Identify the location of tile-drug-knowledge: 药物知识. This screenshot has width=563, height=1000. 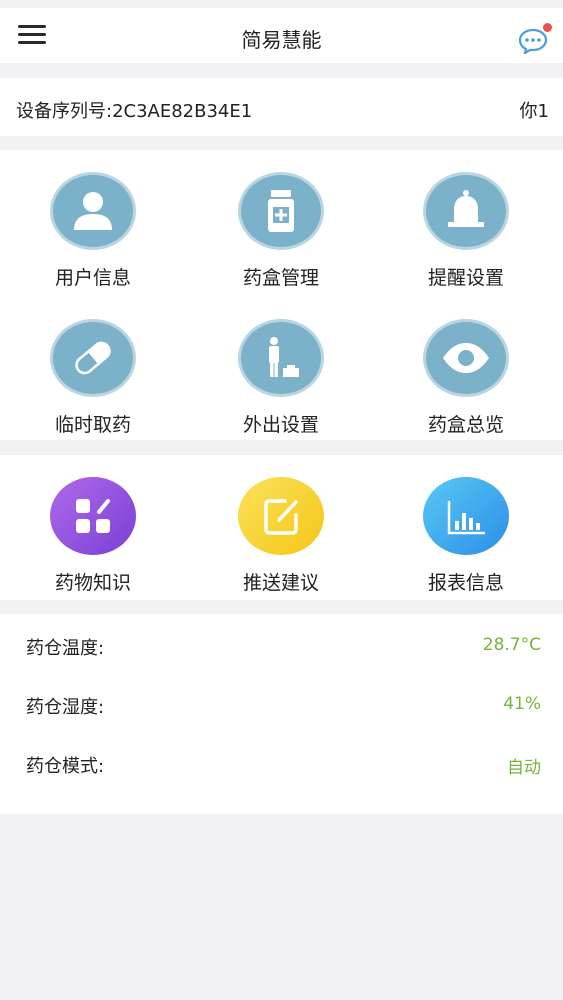
(93, 524).